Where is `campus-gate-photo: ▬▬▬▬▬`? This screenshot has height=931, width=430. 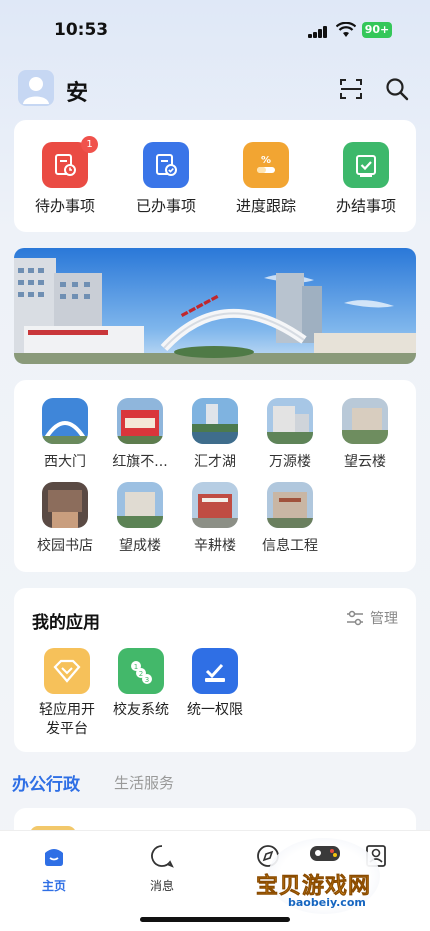
campus-gate-photo: ▬▬▬▬▬ is located at coordinates (215, 306).